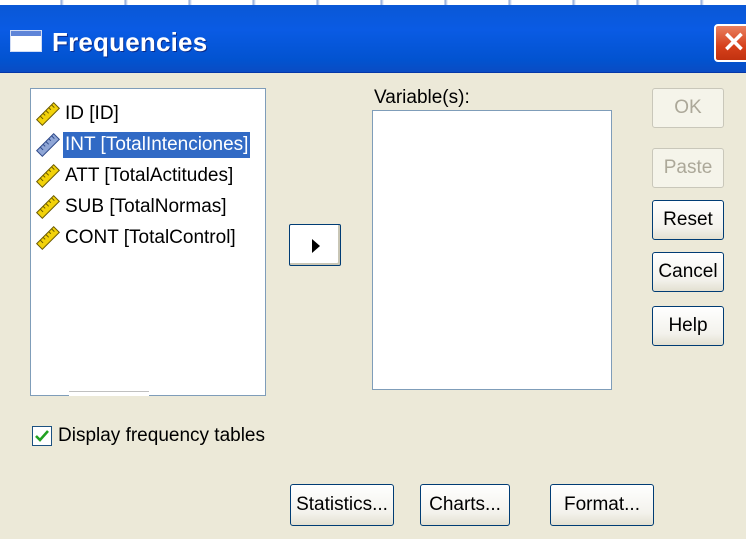 The width and height of the screenshot is (746, 539). What do you see at coordinates (688, 168) in the screenshot?
I see `paste-button: Paste` at bounding box center [688, 168].